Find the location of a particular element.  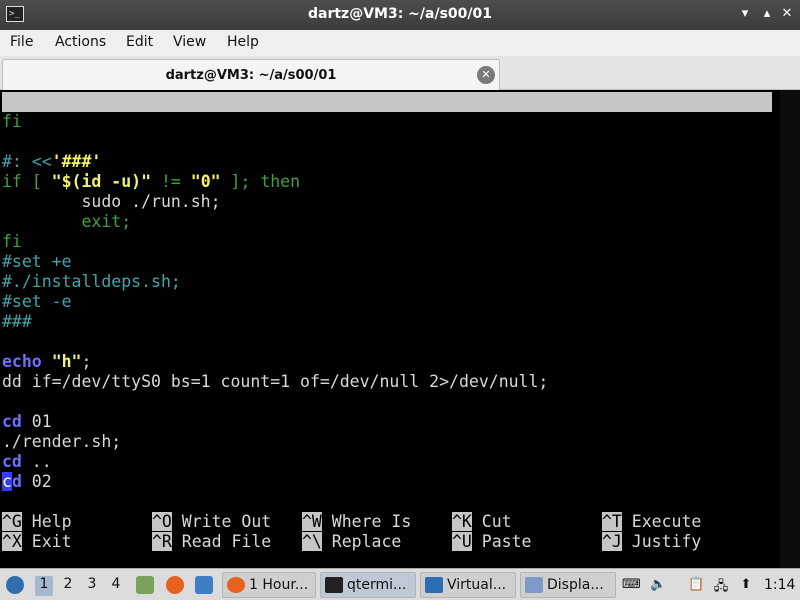

workspace-3: 3 is located at coordinates (92, 586).